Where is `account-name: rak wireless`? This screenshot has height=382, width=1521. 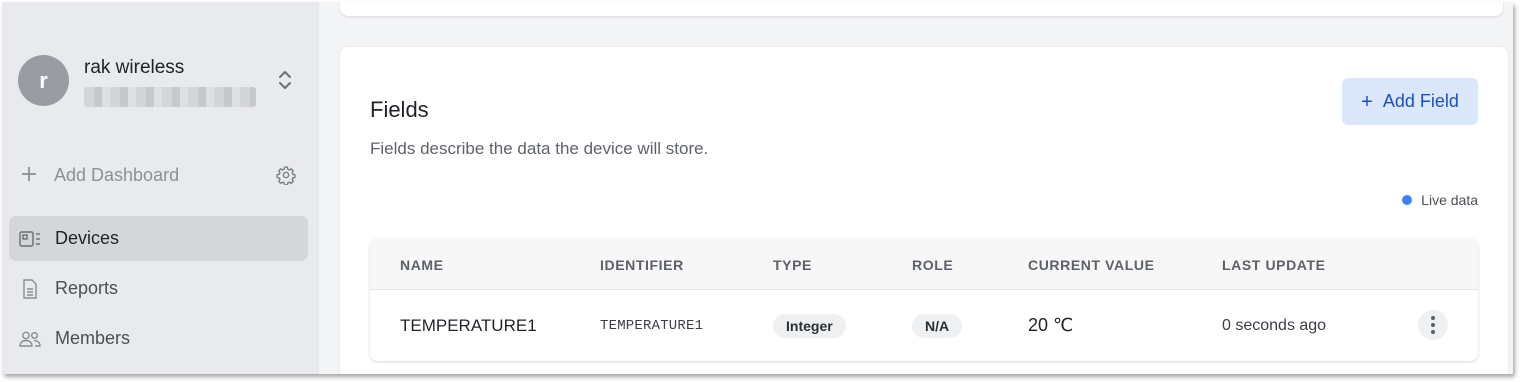 account-name: rak wireless is located at coordinates (134, 67).